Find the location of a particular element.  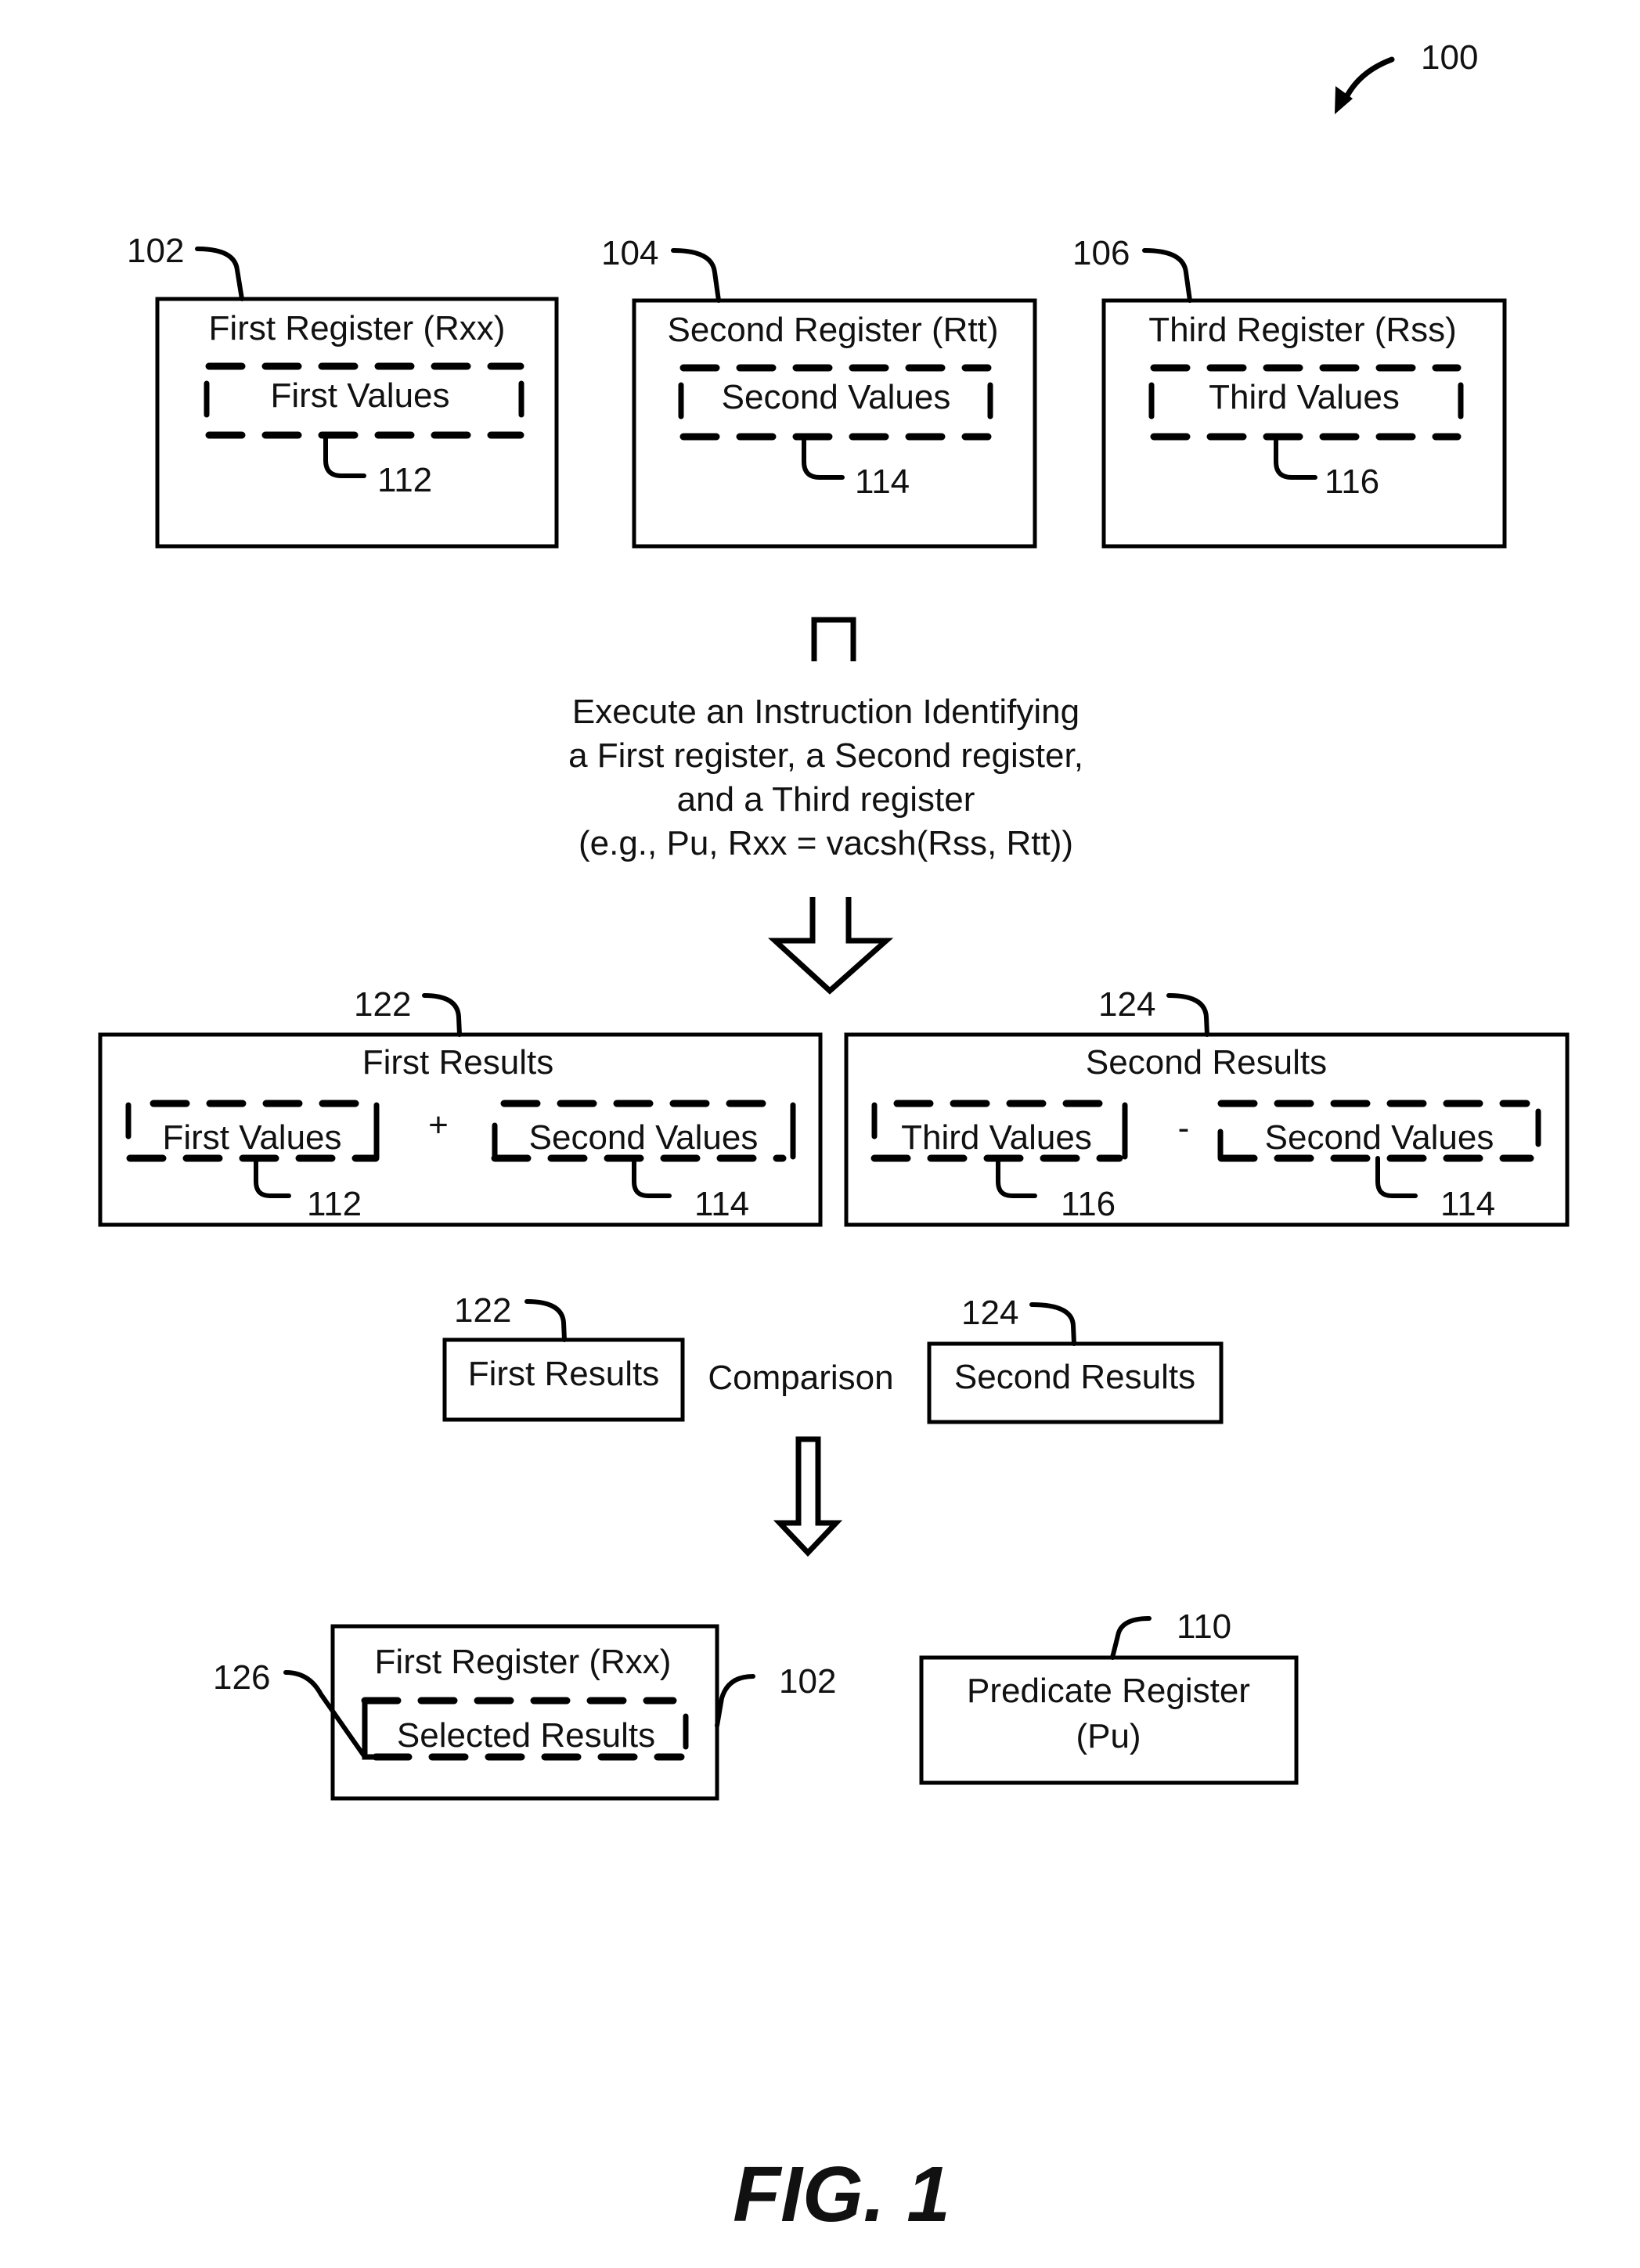

output-register-ref: 102 is located at coordinates (808, 1681).